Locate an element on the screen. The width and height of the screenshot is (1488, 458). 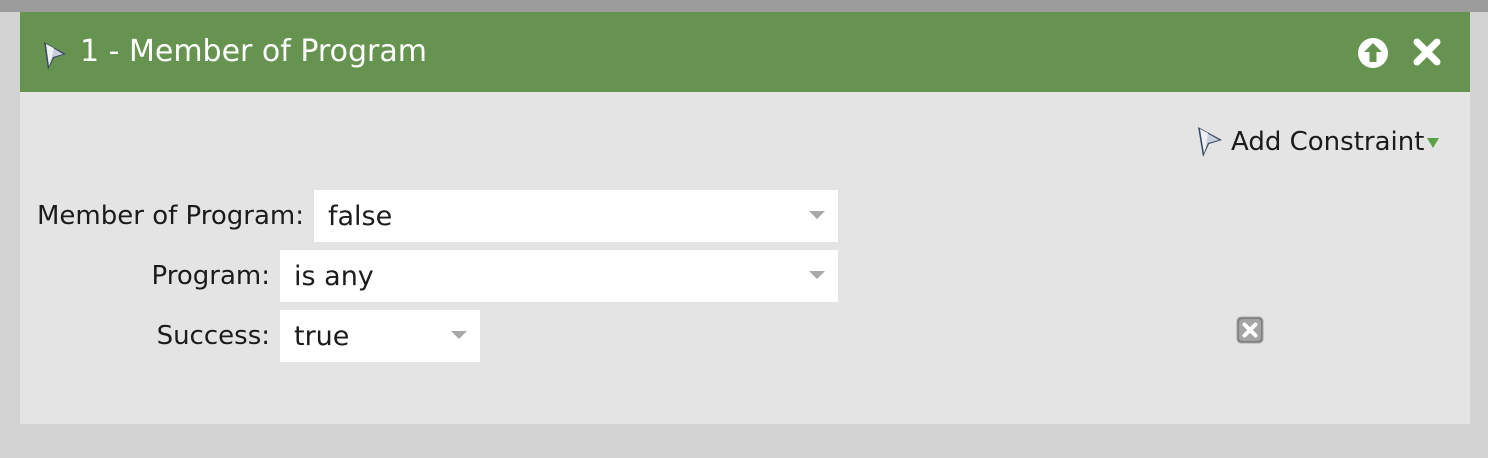
member-of-program-select: false is located at coordinates (576, 216).